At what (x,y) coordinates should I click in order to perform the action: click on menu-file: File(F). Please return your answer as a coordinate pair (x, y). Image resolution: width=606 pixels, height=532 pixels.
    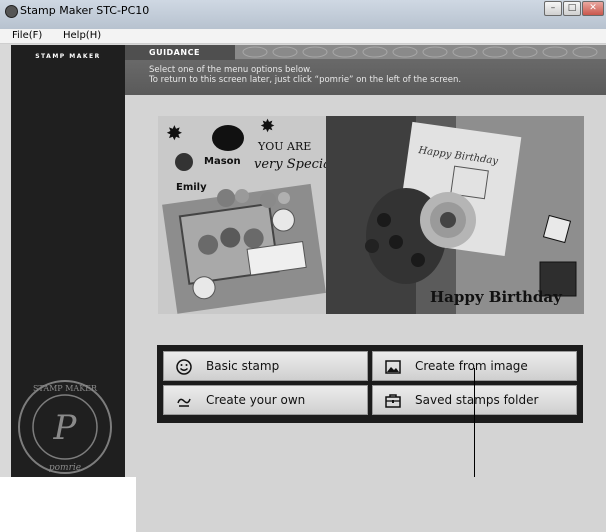
    Looking at the image, I should click on (27, 36).